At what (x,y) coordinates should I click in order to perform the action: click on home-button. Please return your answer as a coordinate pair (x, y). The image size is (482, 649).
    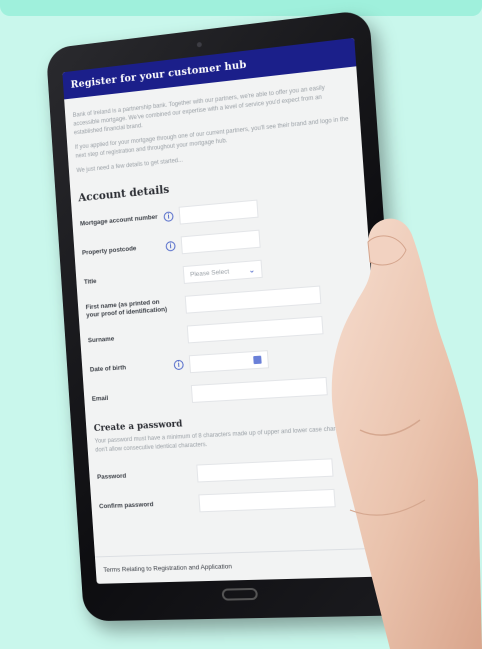
    Looking at the image, I should click on (240, 594).